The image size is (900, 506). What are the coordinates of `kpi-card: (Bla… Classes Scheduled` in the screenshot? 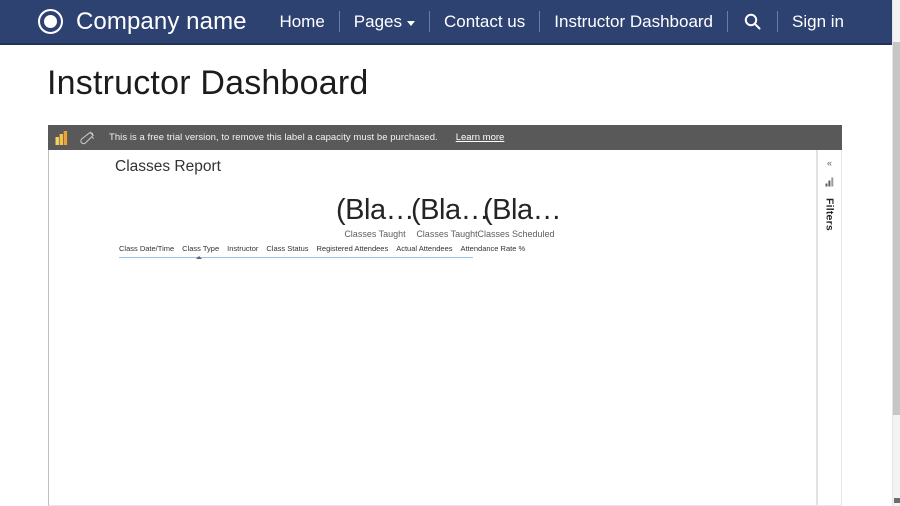 It's located at (519, 216).